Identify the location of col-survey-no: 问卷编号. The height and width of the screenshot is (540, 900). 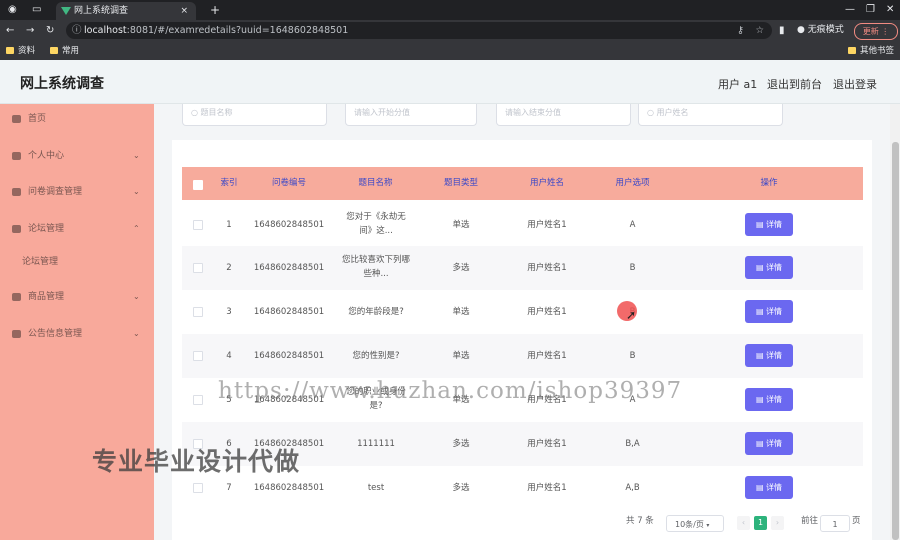
(289, 183).